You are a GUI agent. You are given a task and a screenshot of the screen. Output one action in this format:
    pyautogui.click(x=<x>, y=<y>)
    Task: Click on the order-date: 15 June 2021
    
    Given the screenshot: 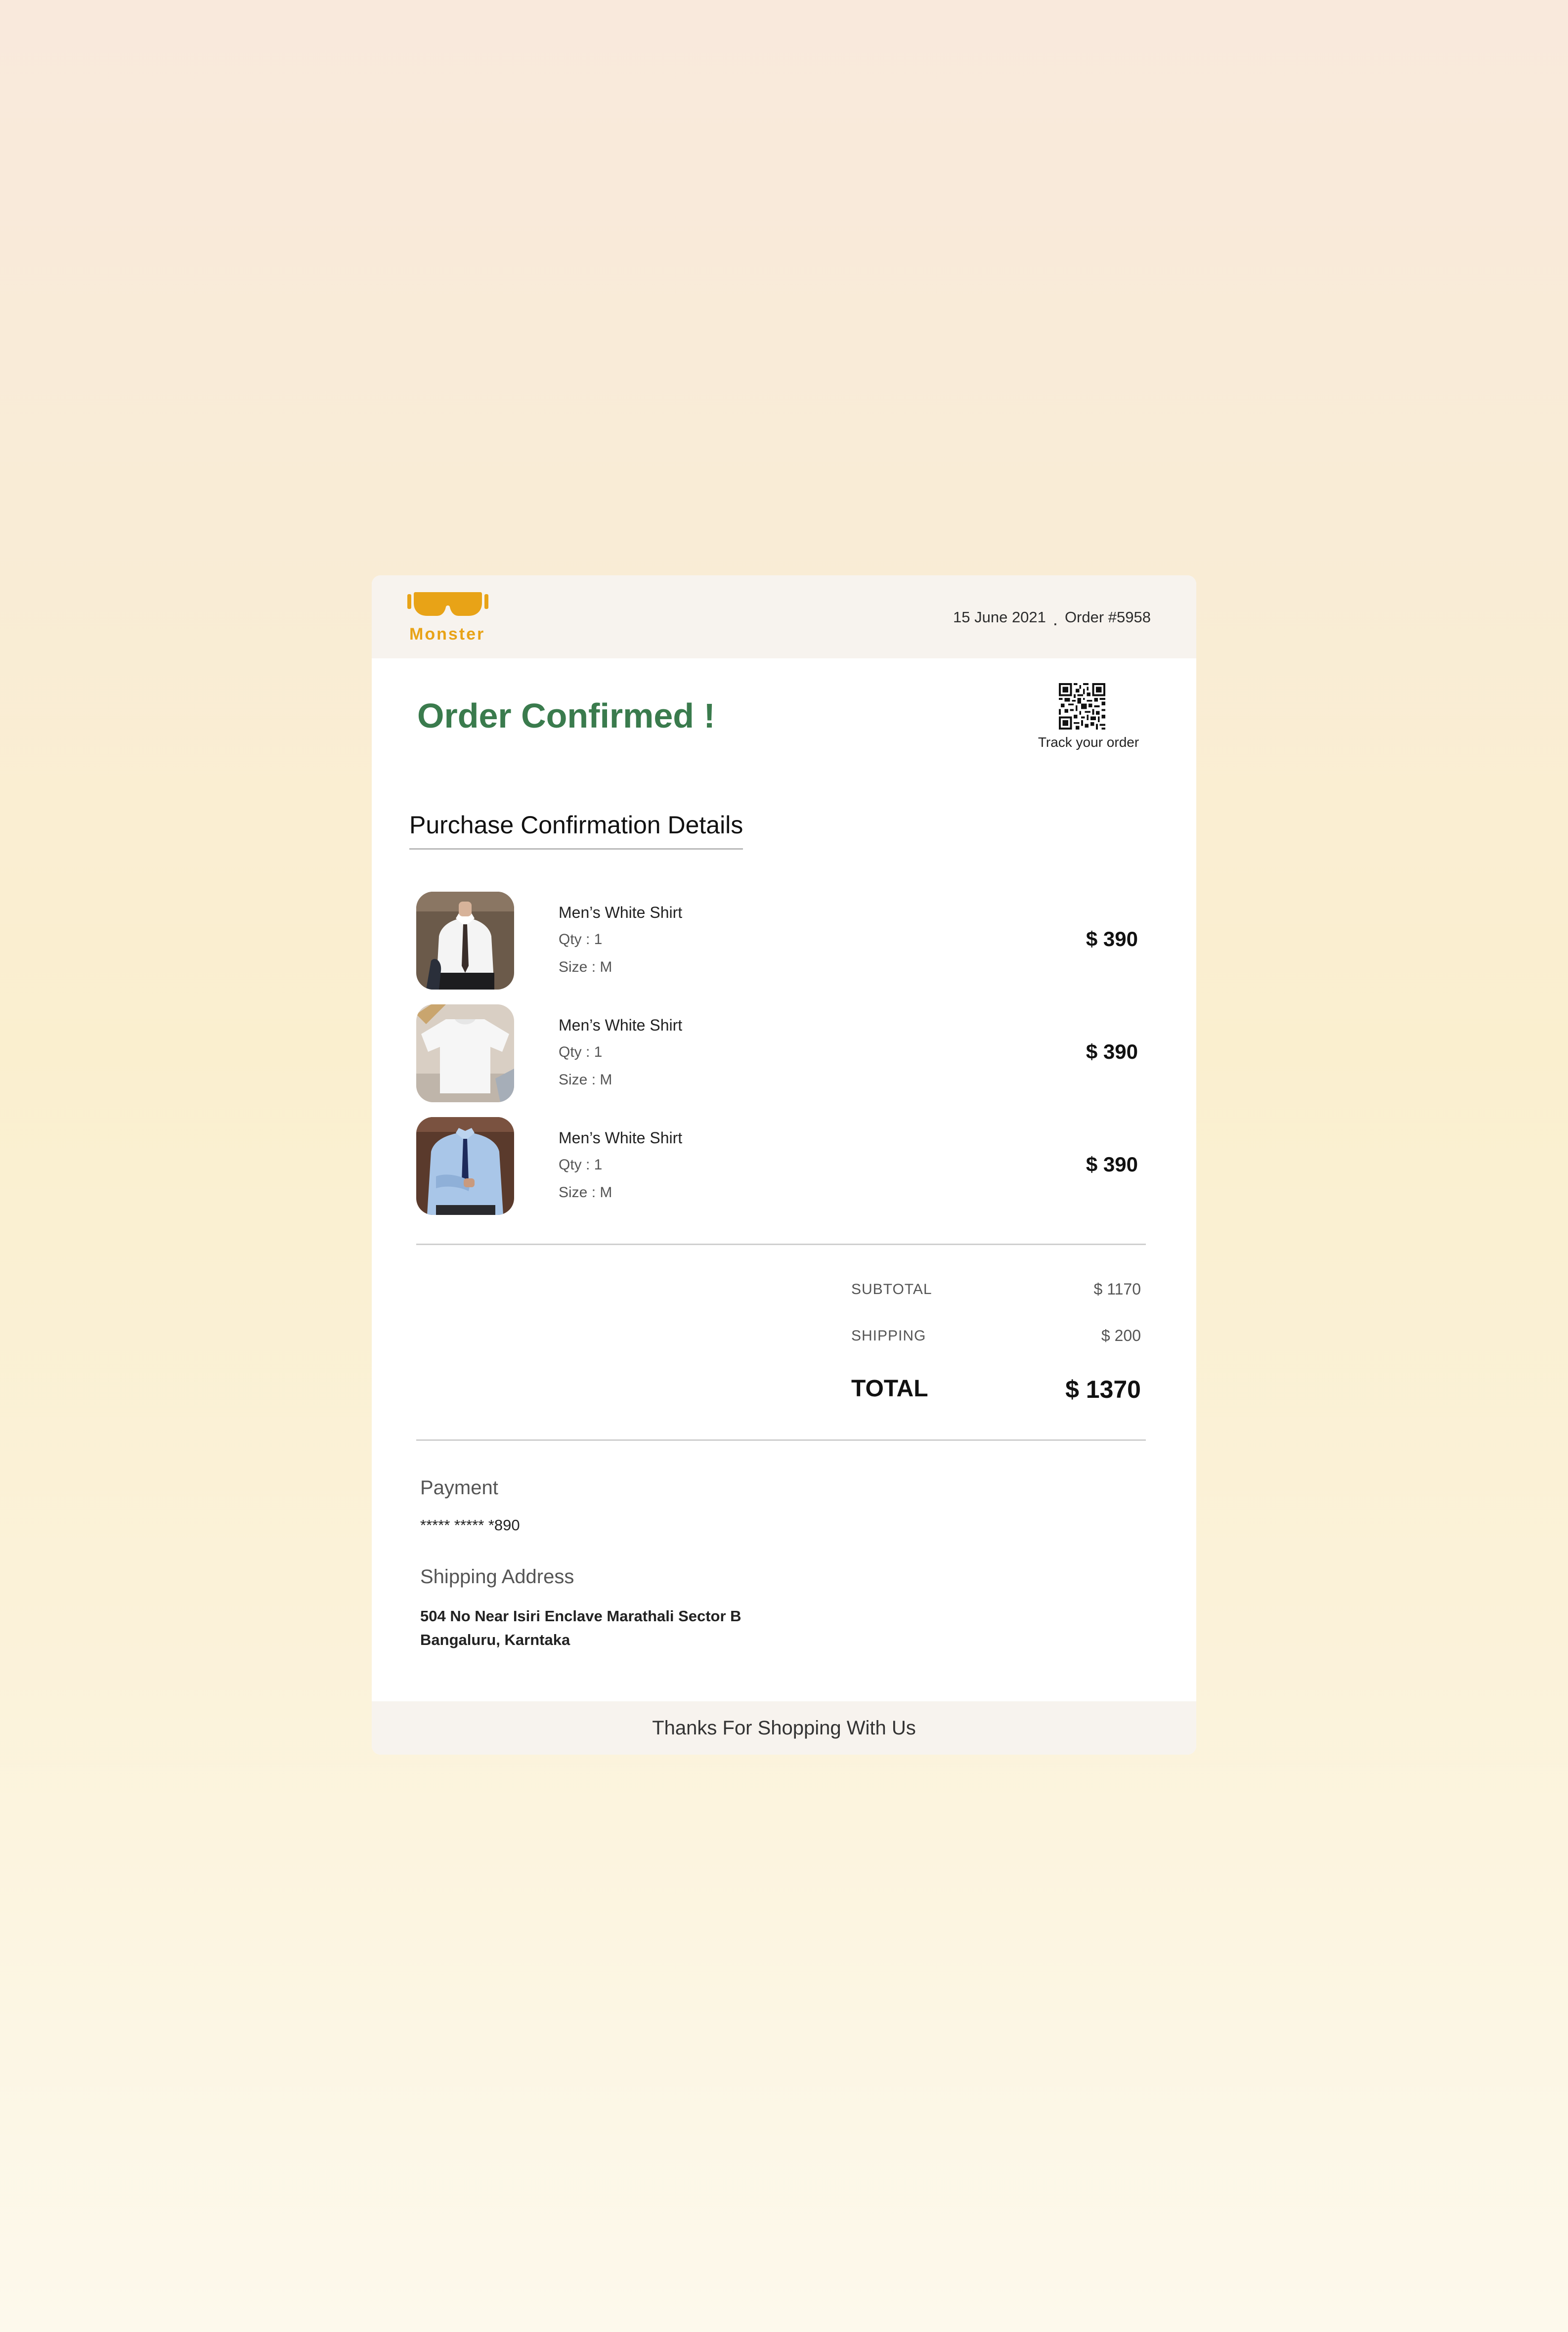 What is the action you would take?
    pyautogui.click(x=1000, y=617)
    